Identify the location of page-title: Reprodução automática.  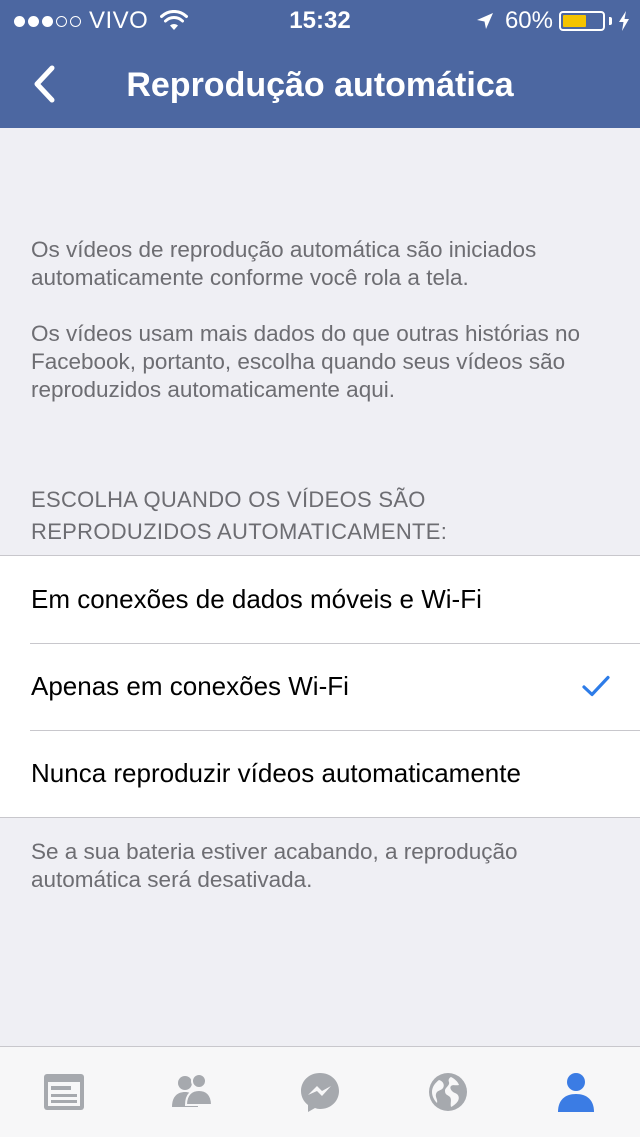
(320, 85).